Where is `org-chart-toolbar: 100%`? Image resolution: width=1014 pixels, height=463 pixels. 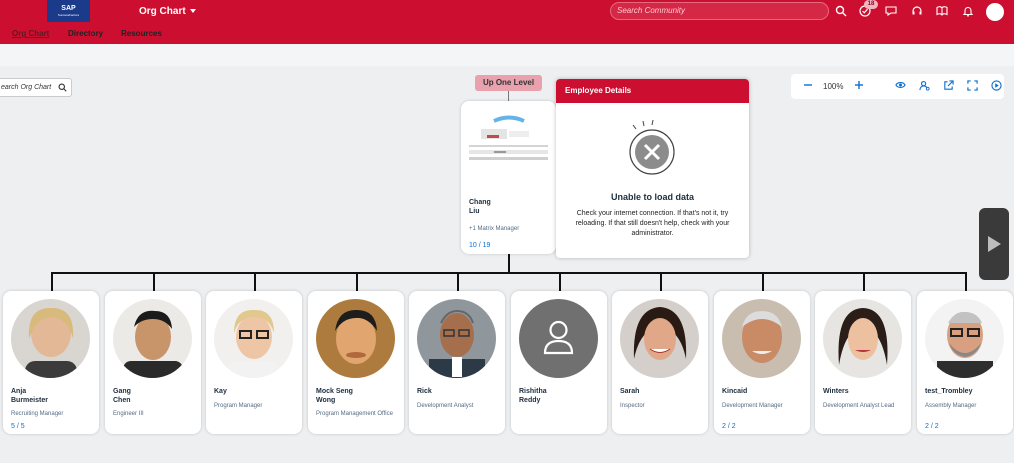 org-chart-toolbar: 100% is located at coordinates (897, 86).